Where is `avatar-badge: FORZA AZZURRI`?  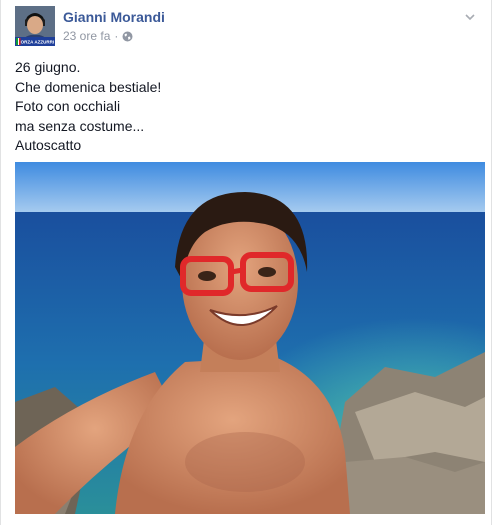 avatar-badge: FORZA AZZURRI is located at coordinates (36, 42).